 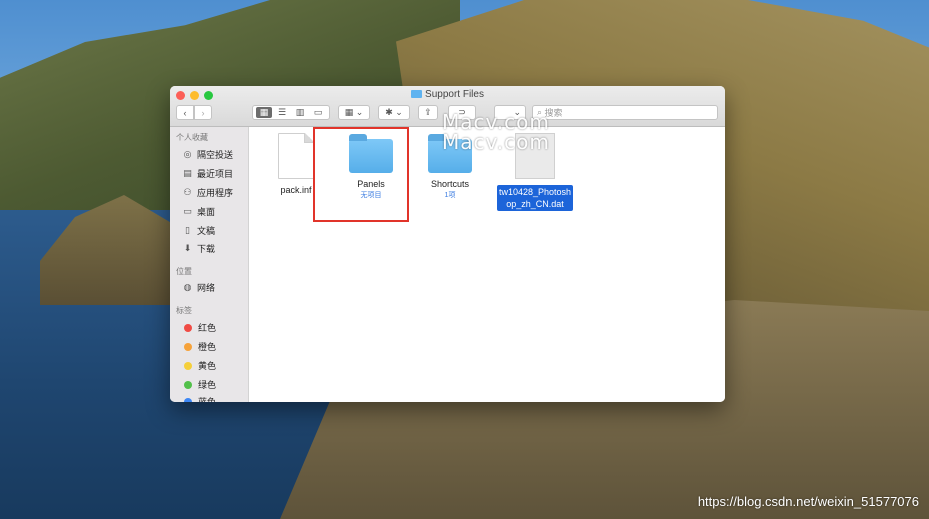 I want to click on list-view-button: ☰, so click(x=282, y=112).